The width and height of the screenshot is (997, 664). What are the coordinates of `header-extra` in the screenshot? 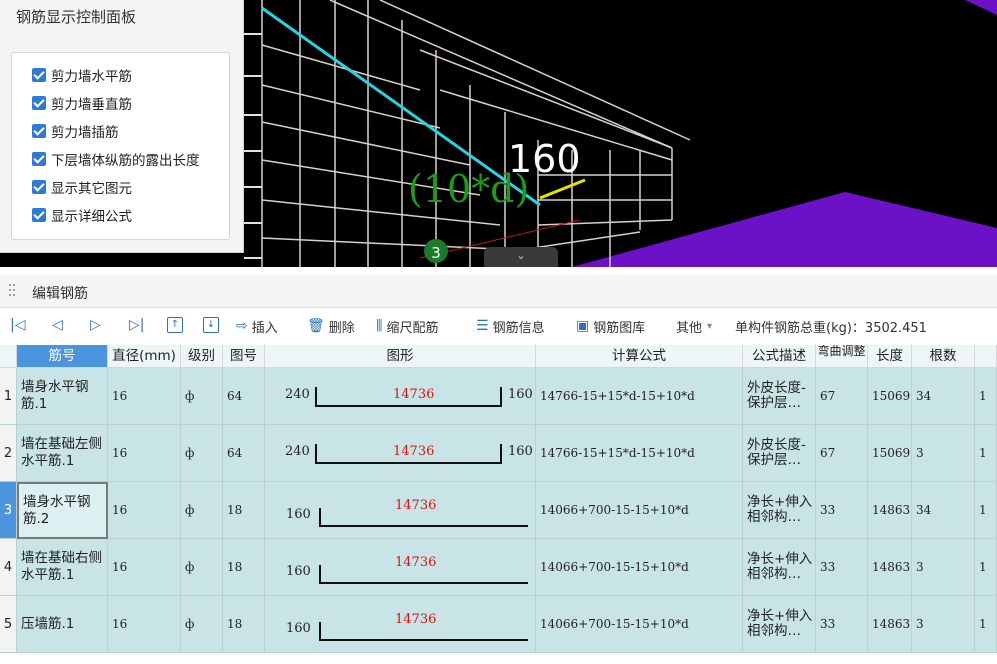 It's located at (986, 356).